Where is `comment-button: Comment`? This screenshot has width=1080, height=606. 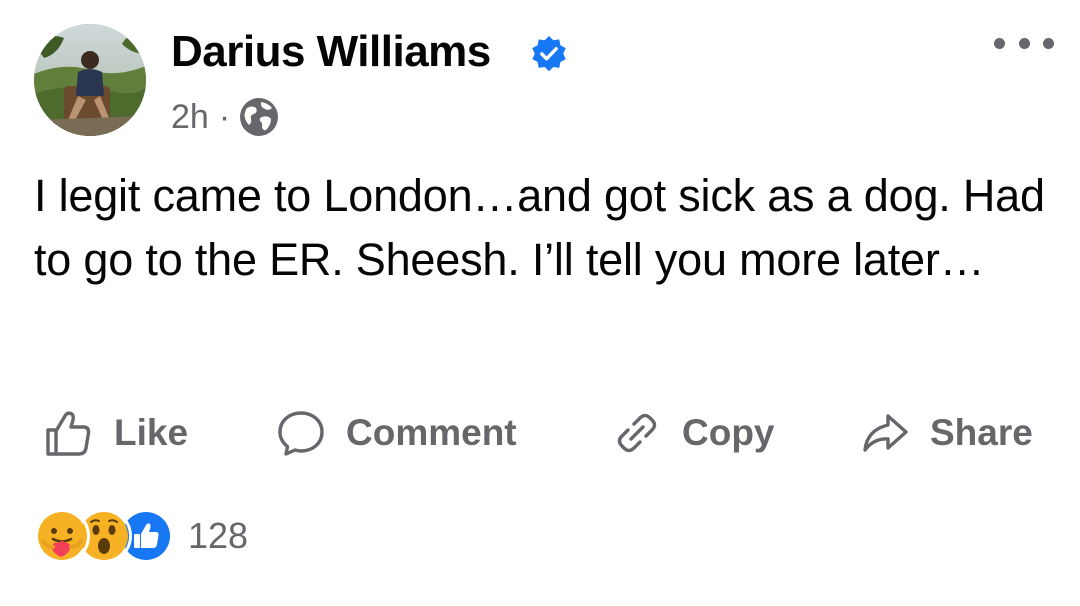 comment-button: Comment is located at coordinates (396, 433).